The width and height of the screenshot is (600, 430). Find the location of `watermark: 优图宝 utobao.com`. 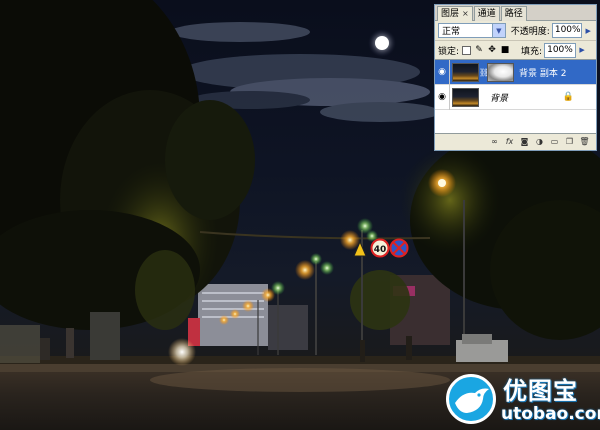

watermark: 优图宝 utobao.com is located at coordinates (522, 399).